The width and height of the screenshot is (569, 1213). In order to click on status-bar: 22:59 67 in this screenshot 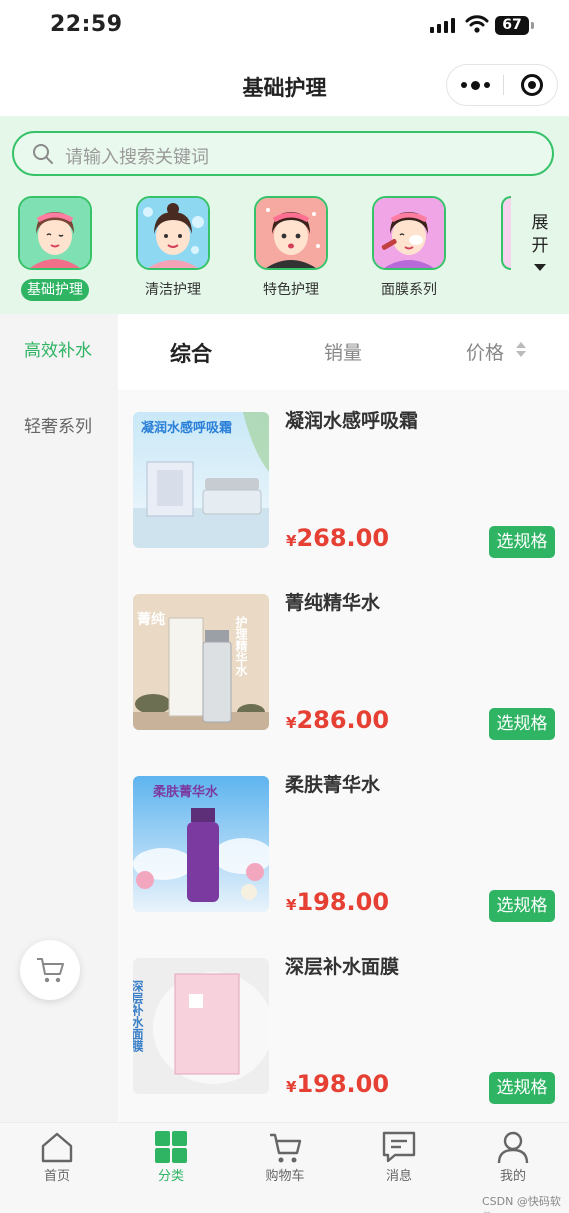, I will do `click(284, 28)`.